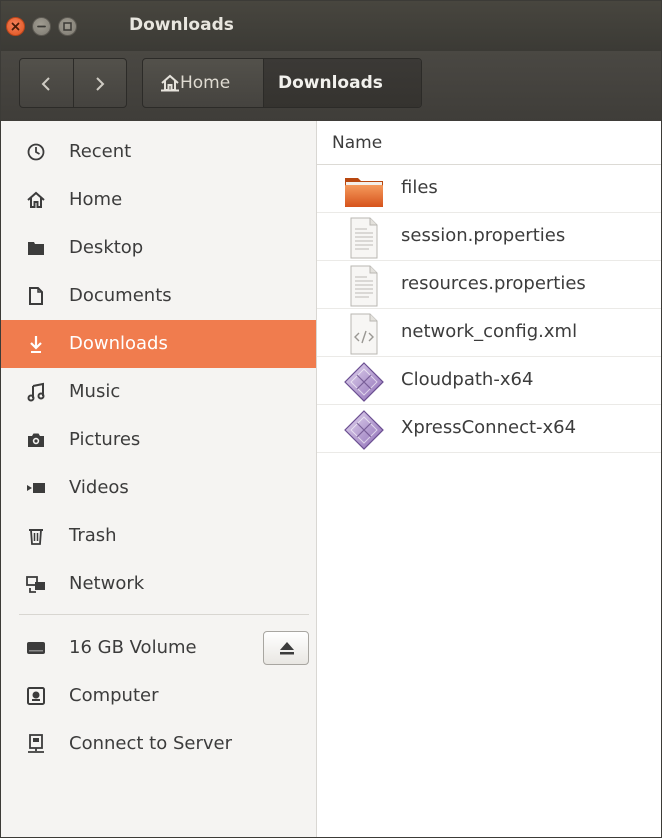 This screenshot has width=662, height=838. Describe the element at coordinates (483, 235) in the screenshot. I see `file-name: session.properties` at that location.